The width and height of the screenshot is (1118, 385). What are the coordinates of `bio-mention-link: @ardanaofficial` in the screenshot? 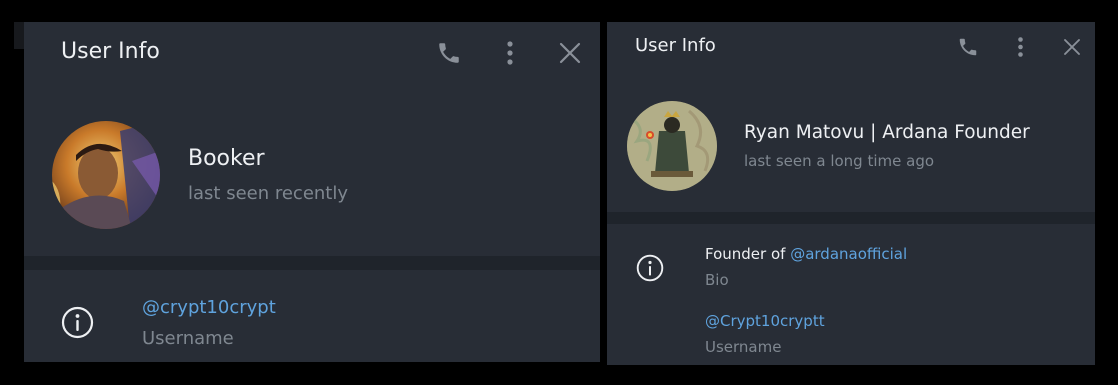 It's located at (848, 254).